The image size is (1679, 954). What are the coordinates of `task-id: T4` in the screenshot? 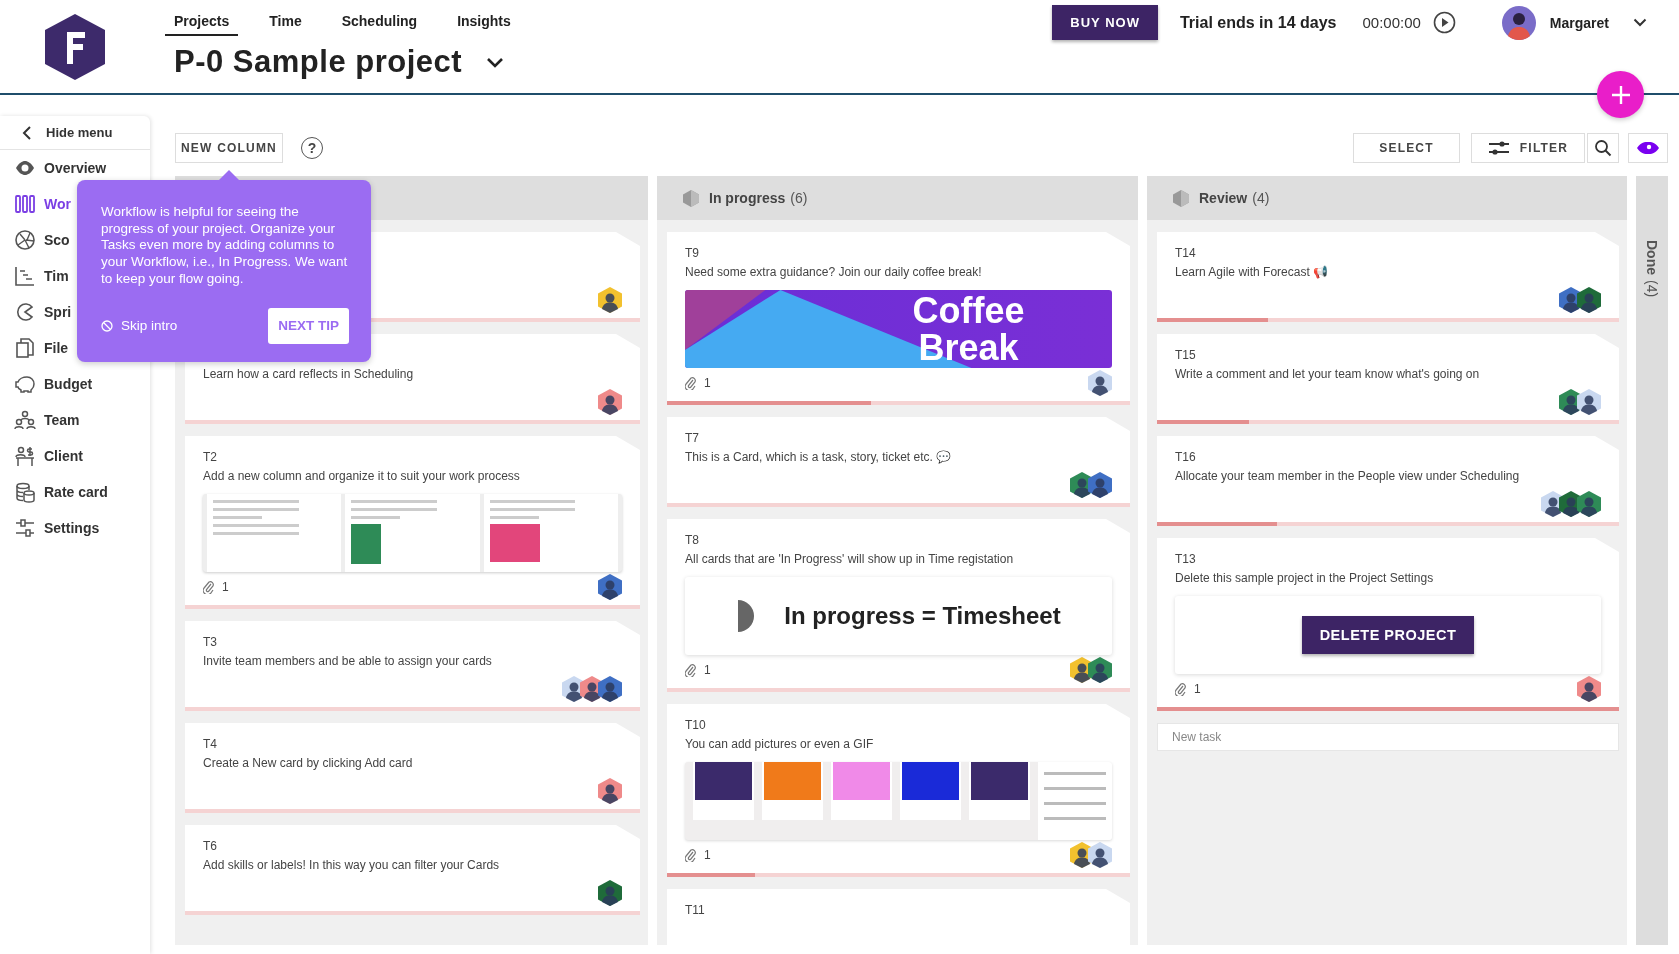 It's located at (210, 744).